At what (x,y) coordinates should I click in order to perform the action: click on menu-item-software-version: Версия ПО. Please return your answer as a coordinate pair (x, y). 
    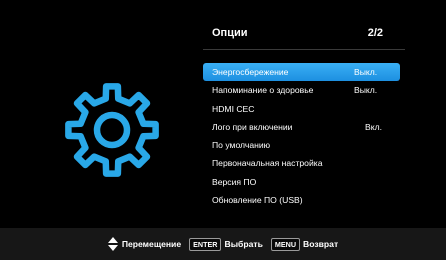
    Looking at the image, I should click on (301, 182).